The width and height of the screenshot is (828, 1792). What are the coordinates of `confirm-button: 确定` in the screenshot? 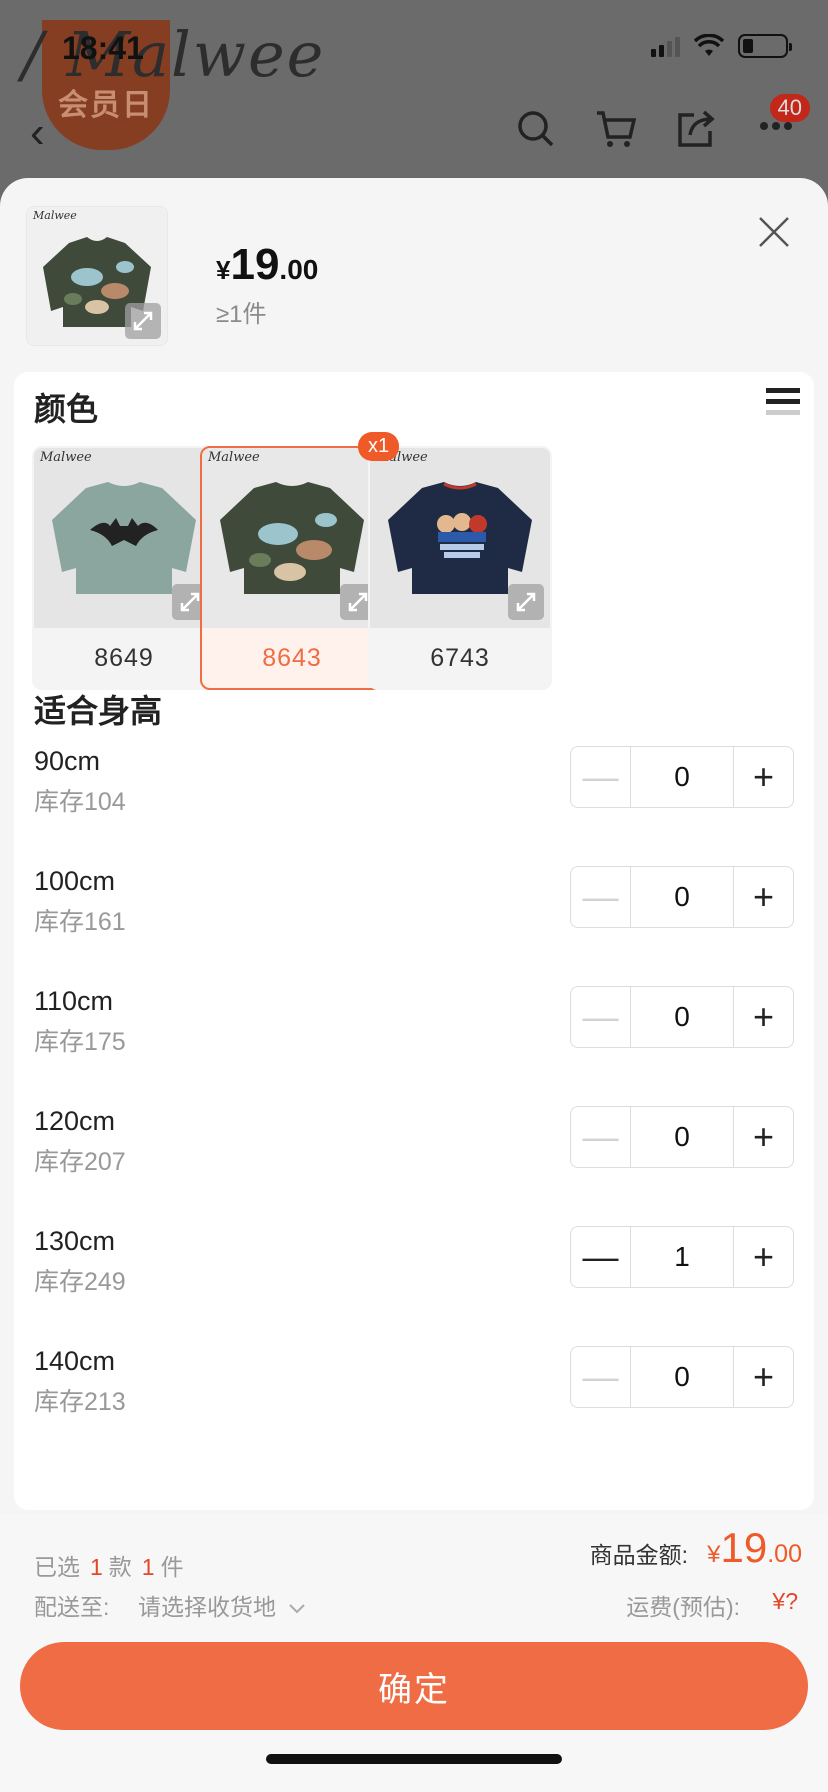 It's located at (414, 1686).